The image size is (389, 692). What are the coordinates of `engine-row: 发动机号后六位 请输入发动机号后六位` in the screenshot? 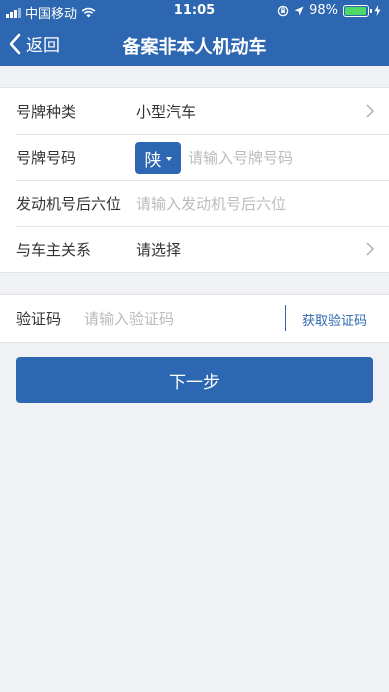 It's located at (194, 203).